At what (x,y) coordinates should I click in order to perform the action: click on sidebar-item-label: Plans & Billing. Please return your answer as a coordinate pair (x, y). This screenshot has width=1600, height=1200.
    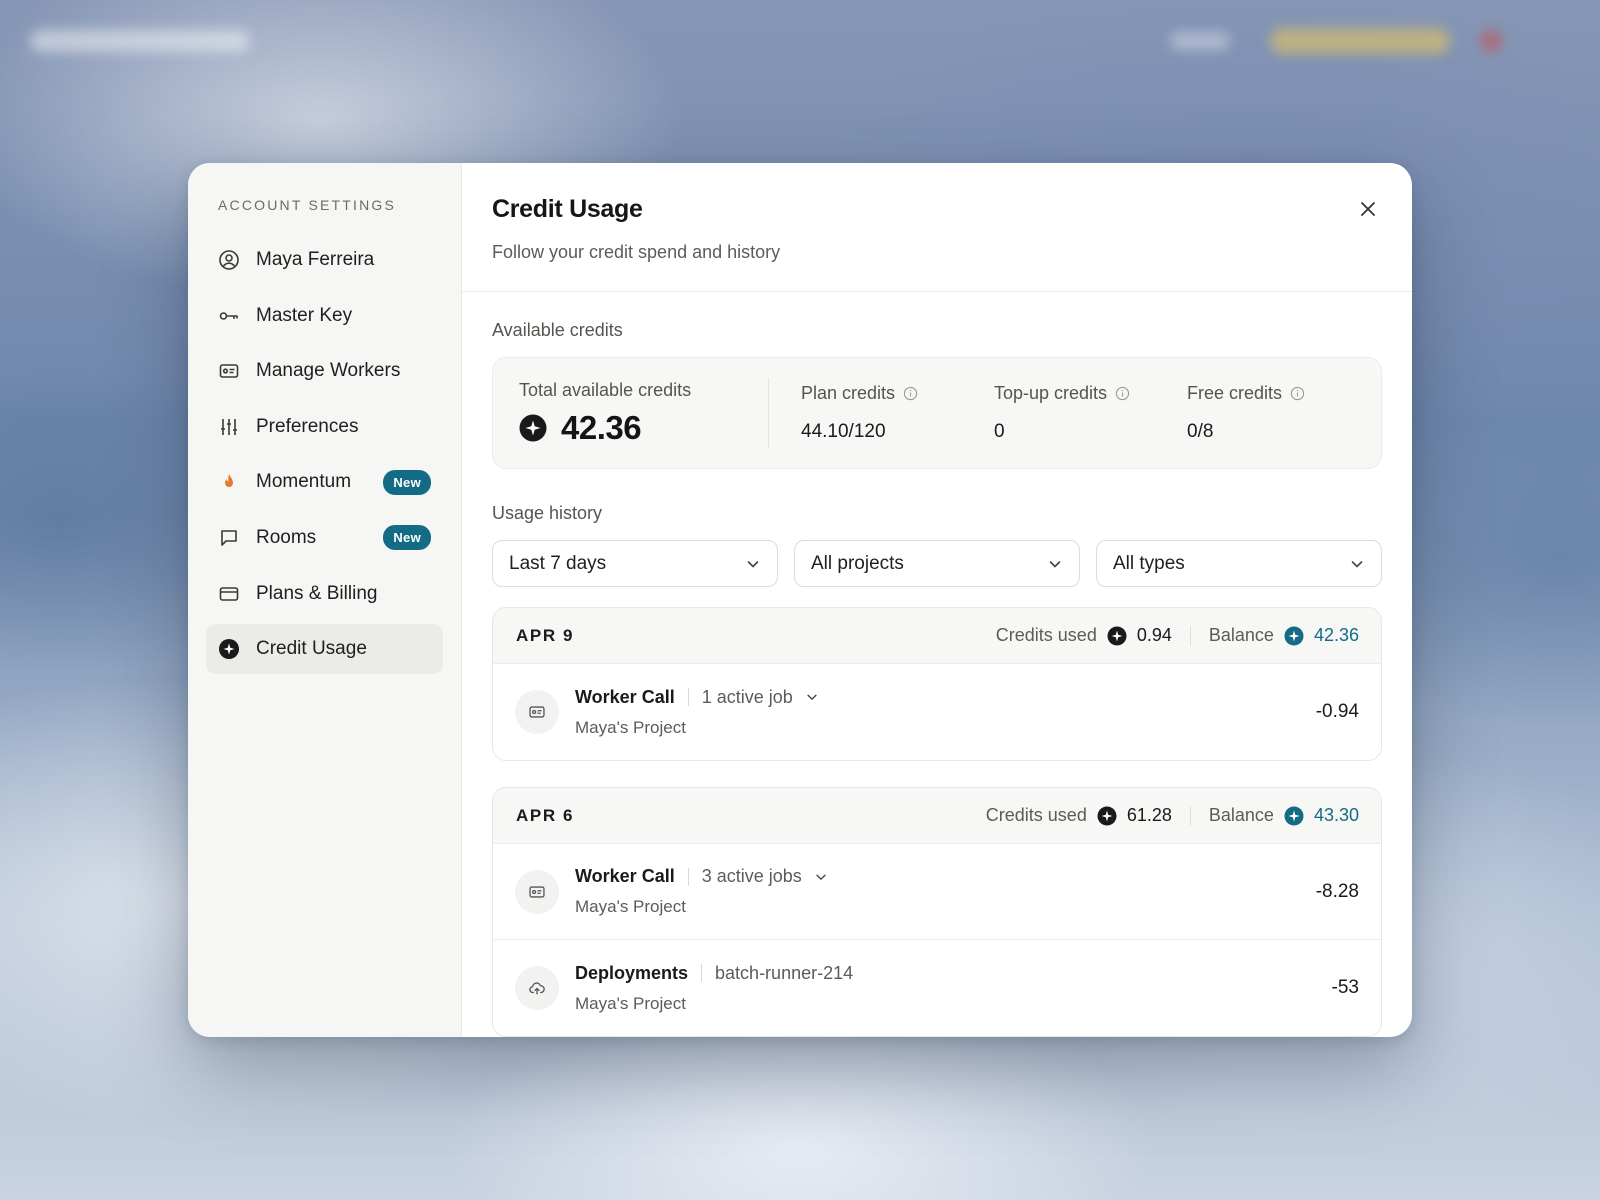
    Looking at the image, I should click on (317, 593).